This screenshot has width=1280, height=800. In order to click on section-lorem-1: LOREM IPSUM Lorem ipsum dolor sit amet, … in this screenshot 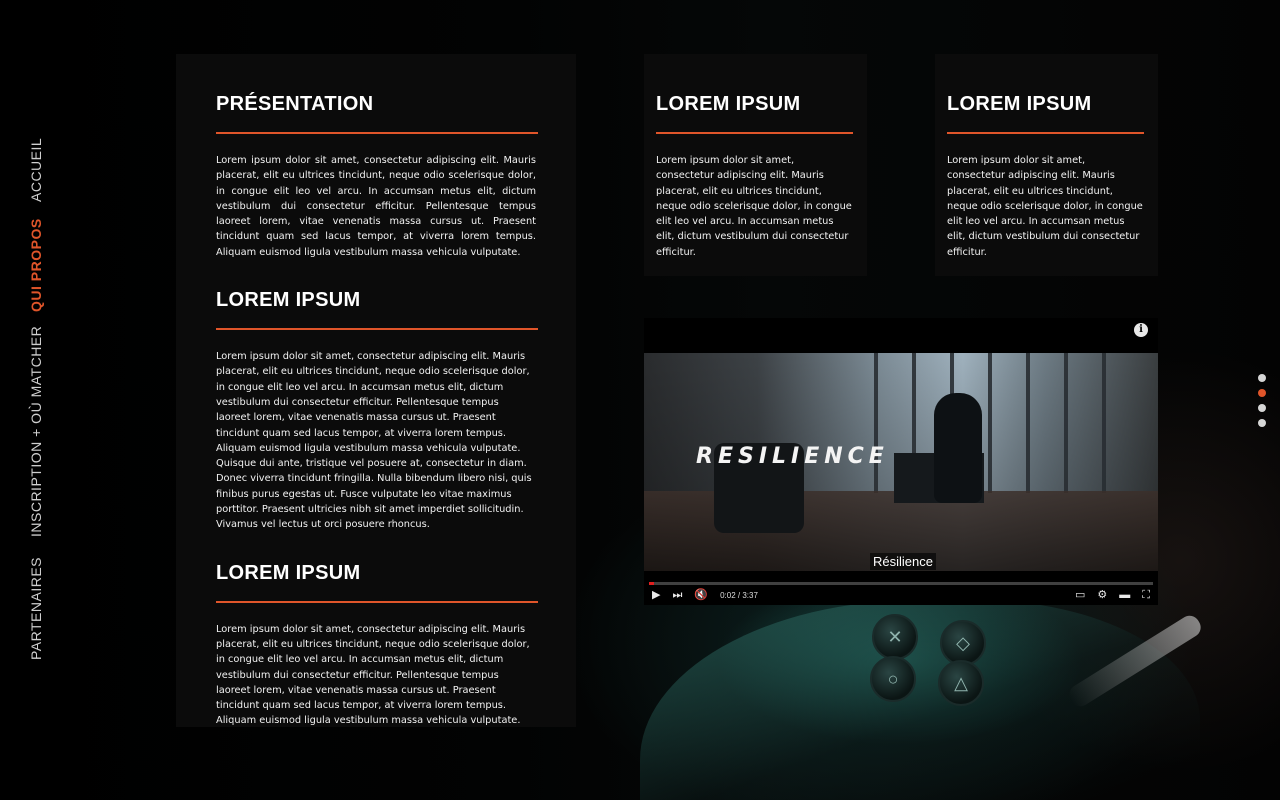, I will do `click(377, 410)`.